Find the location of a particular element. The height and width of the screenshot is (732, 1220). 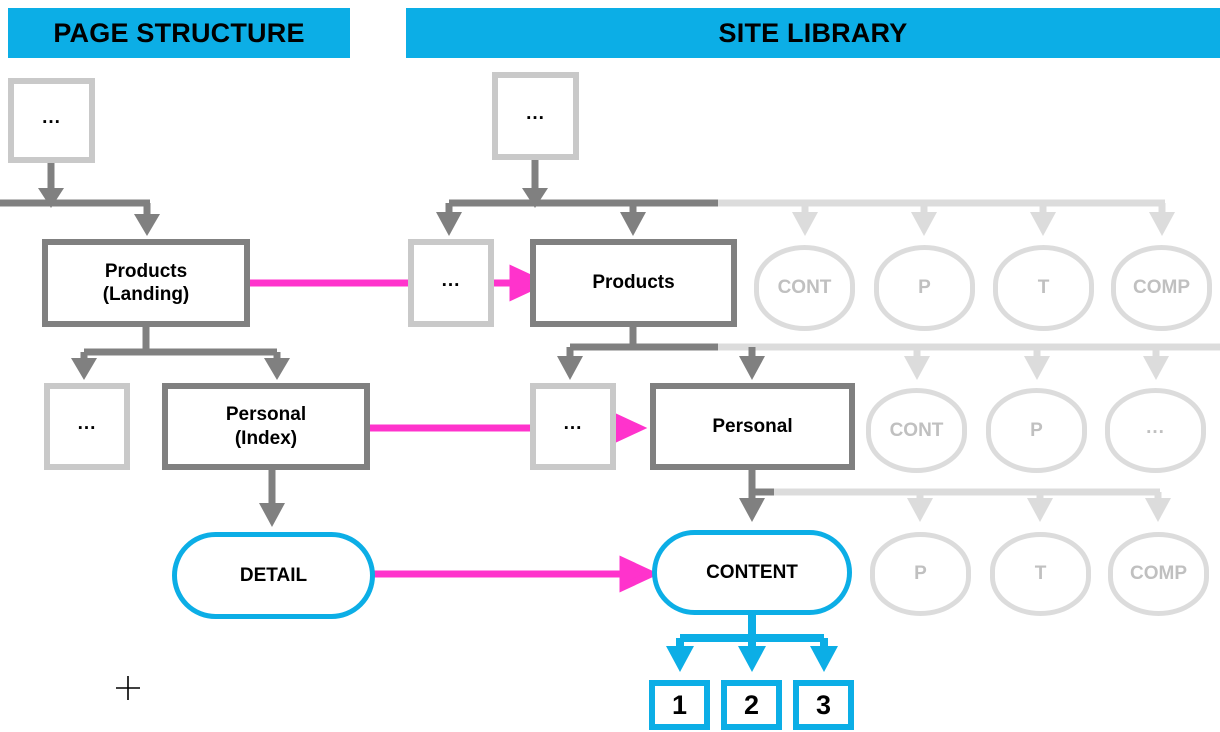

site-library-content-child-3: 3 is located at coordinates (823, 705).